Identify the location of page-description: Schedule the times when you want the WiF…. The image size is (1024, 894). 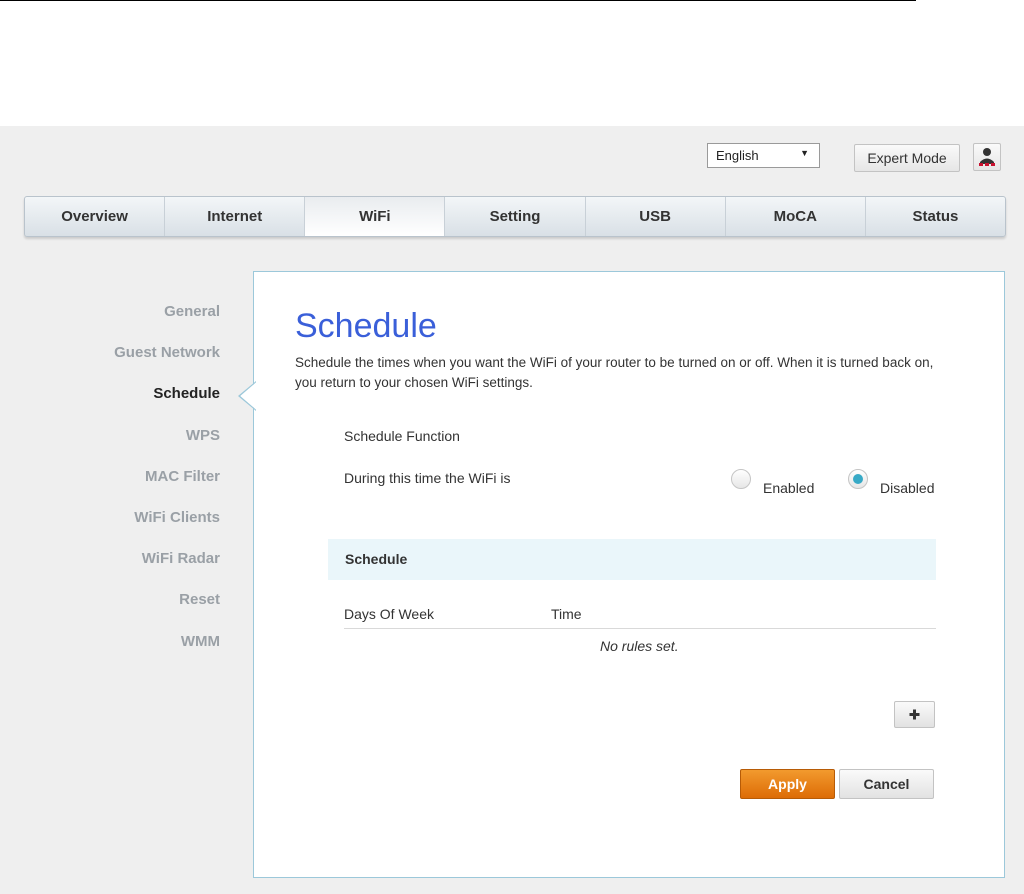
(614, 372).